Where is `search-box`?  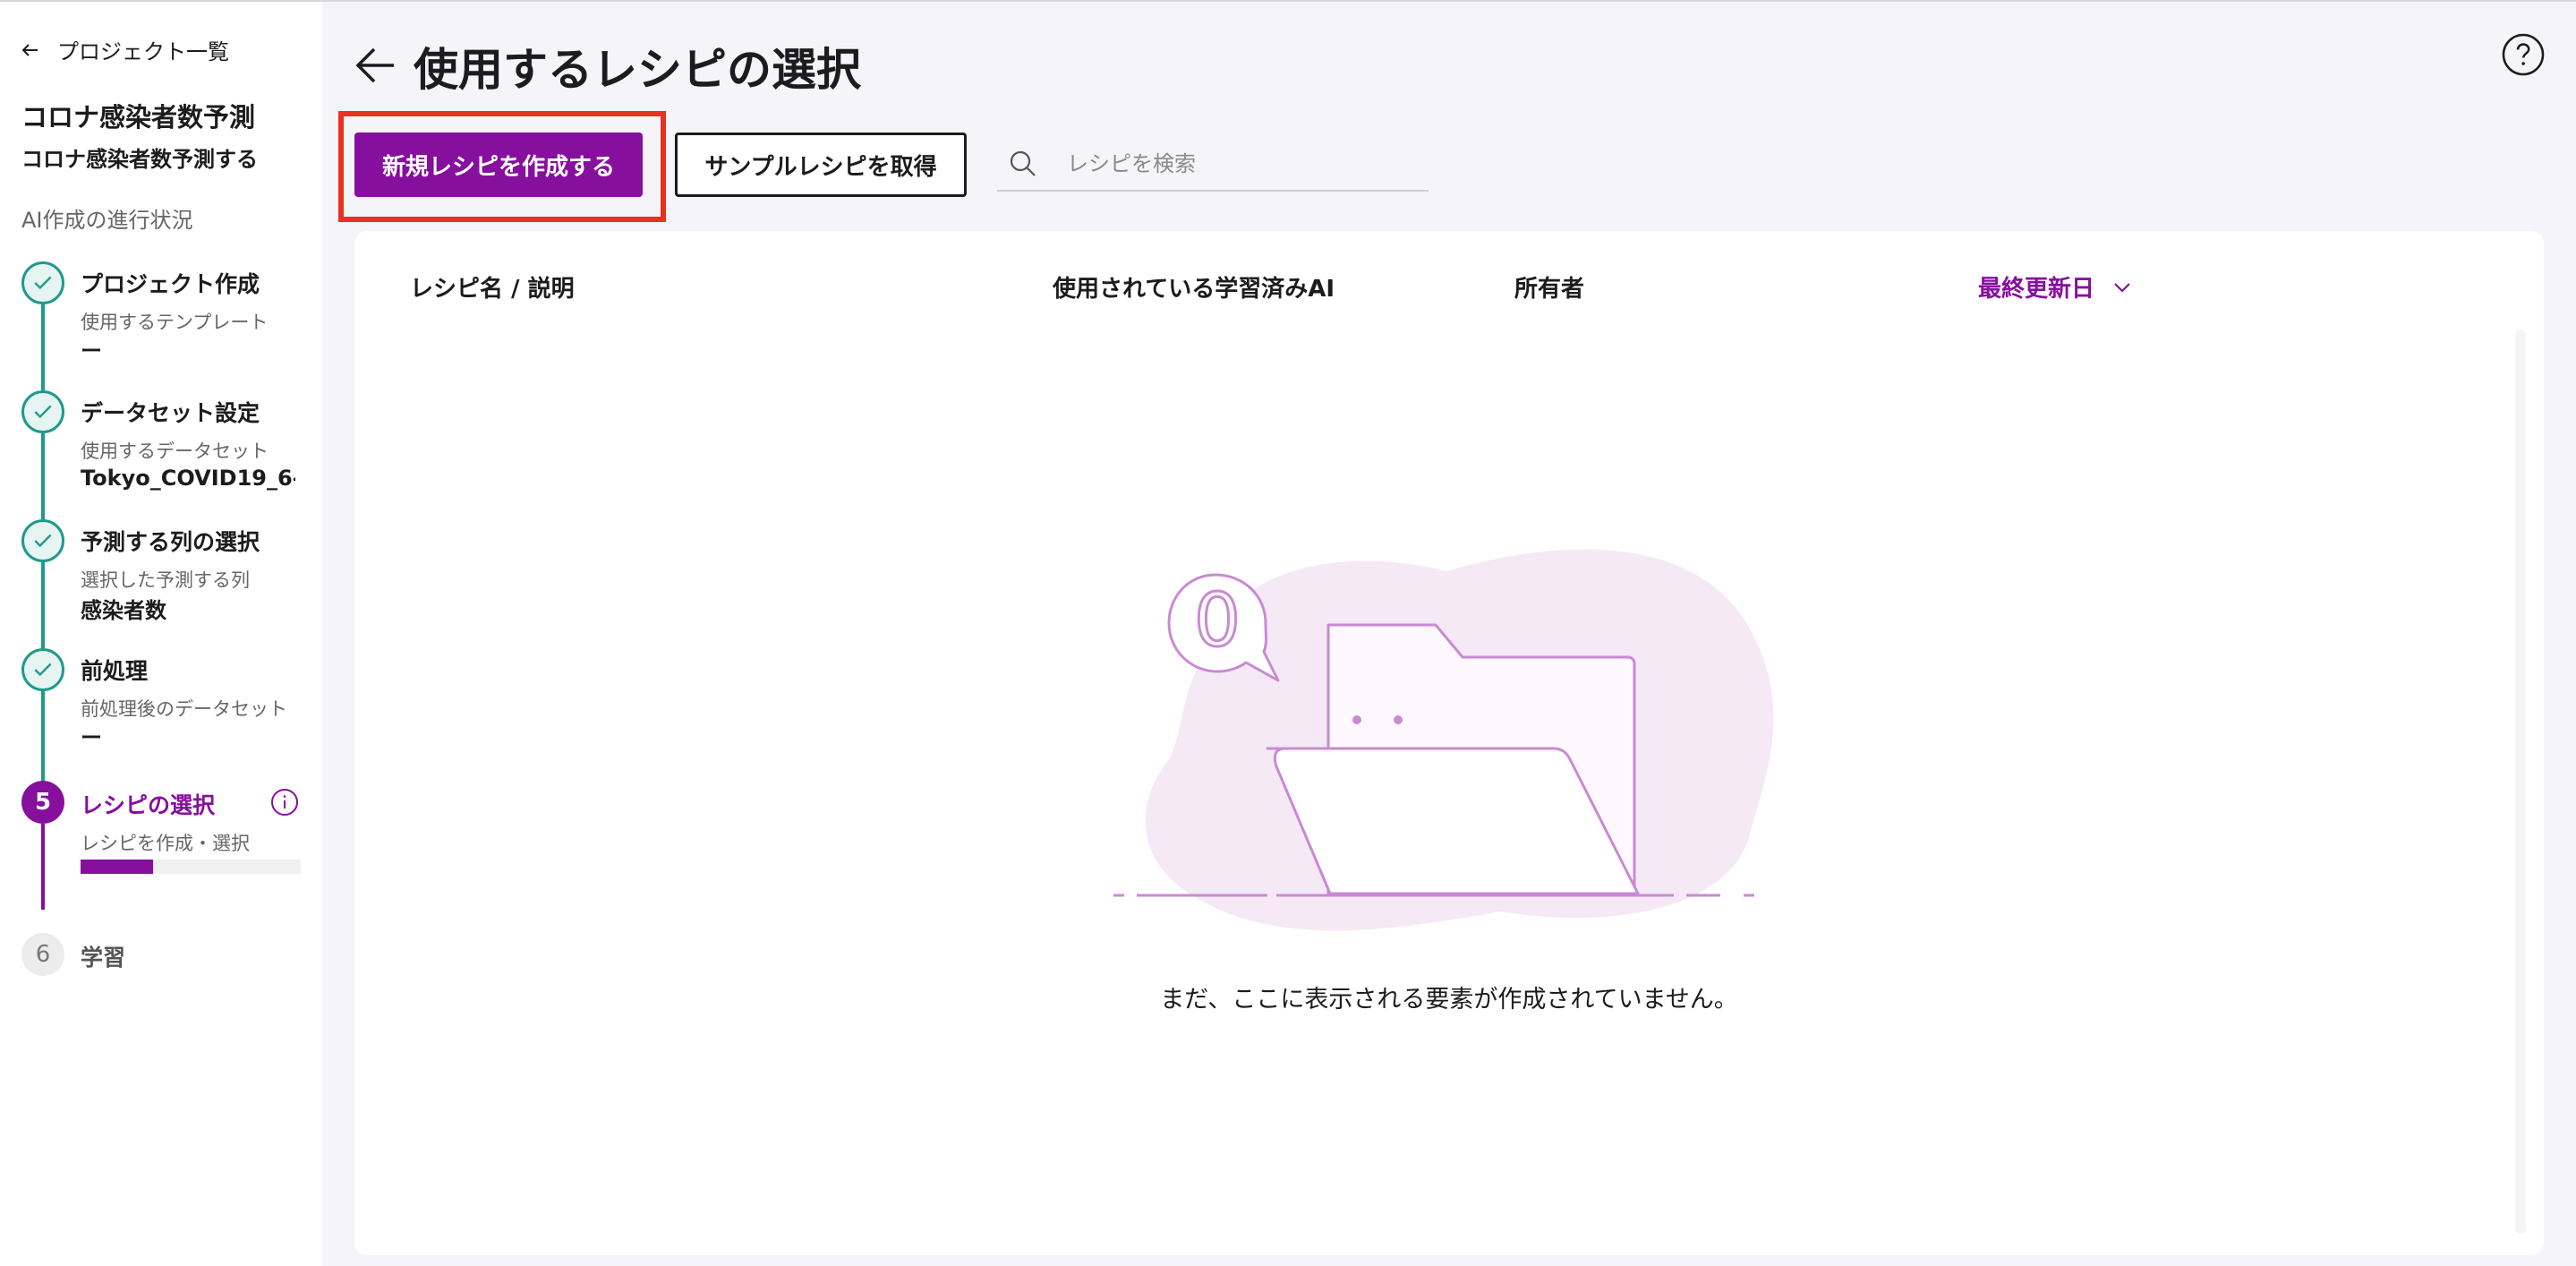
search-box is located at coordinates (1213, 165).